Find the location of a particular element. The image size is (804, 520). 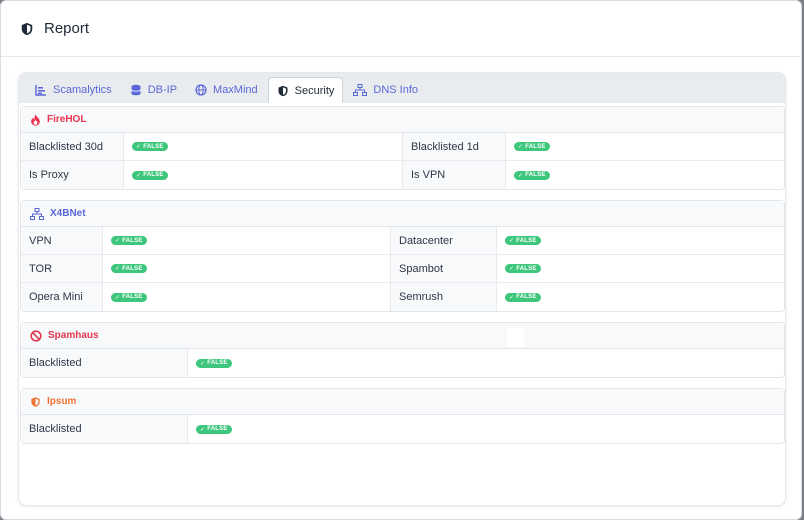

section-header: Spamhaus is located at coordinates (402, 336).